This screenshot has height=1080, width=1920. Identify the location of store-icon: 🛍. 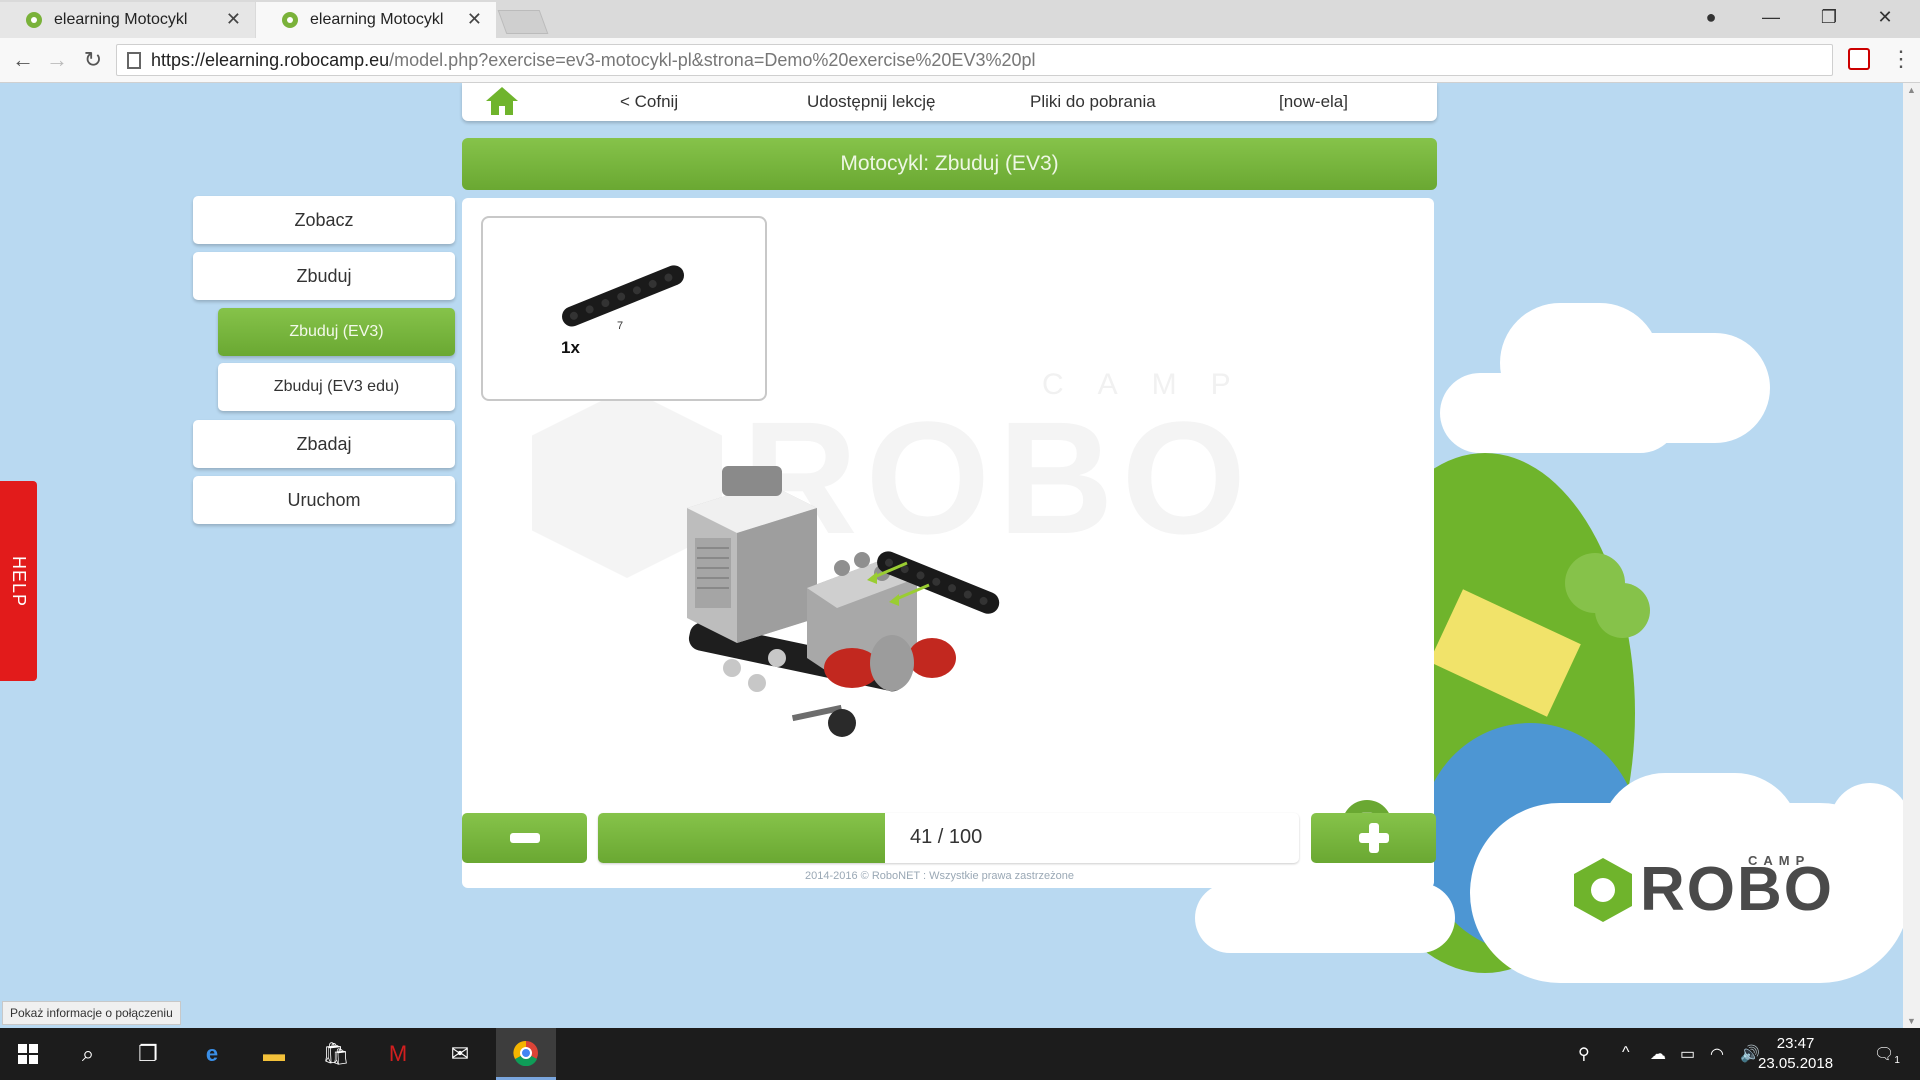
(336, 1054).